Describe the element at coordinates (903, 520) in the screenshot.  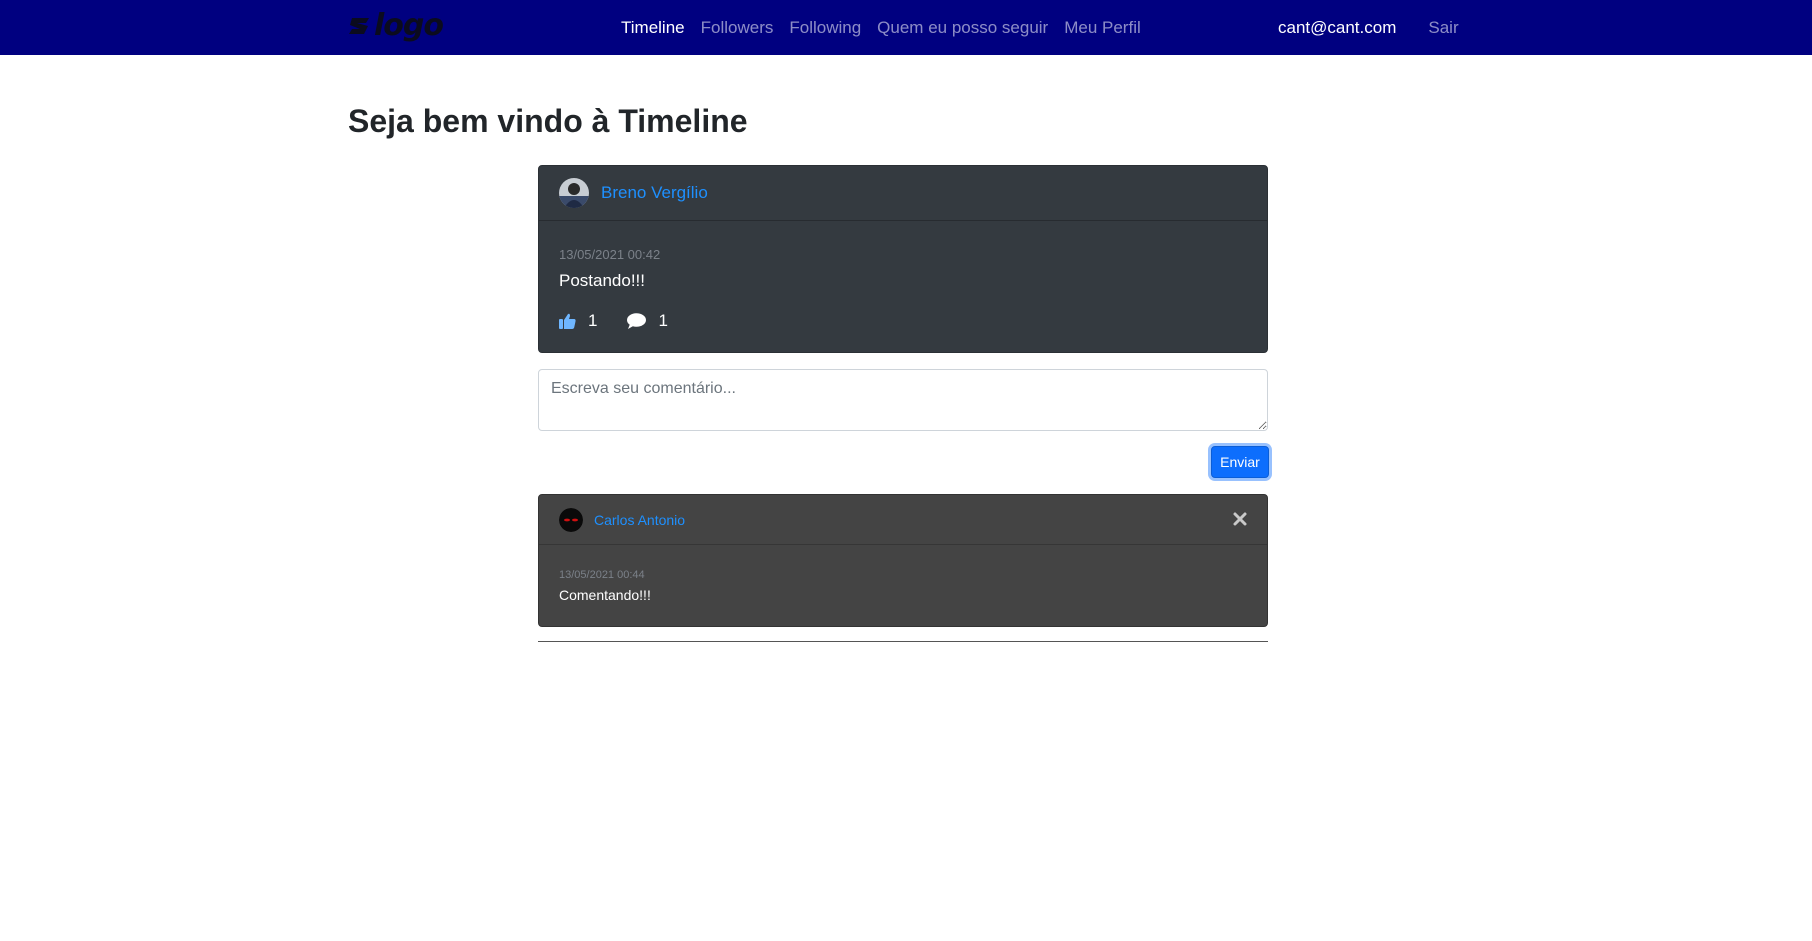
I see `comment-header: Carlos Antonio` at that location.